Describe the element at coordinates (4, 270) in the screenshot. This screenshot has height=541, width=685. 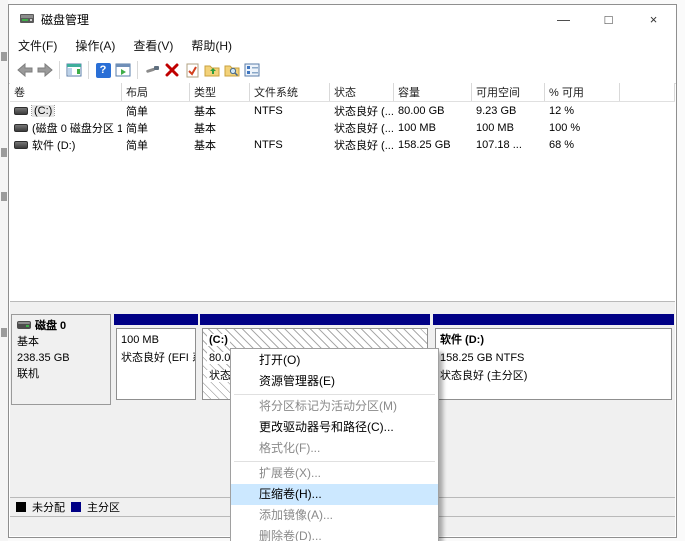
I see `background-window-sliver` at that location.